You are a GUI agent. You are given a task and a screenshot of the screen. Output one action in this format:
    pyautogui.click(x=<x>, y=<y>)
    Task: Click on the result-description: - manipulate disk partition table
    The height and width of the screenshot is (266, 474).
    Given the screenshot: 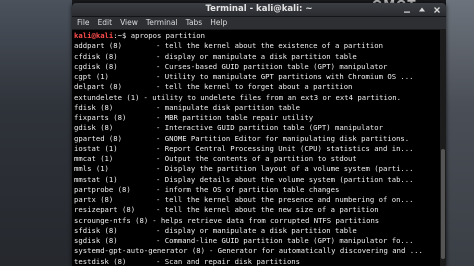 What is the action you would take?
    pyautogui.click(x=228, y=107)
    